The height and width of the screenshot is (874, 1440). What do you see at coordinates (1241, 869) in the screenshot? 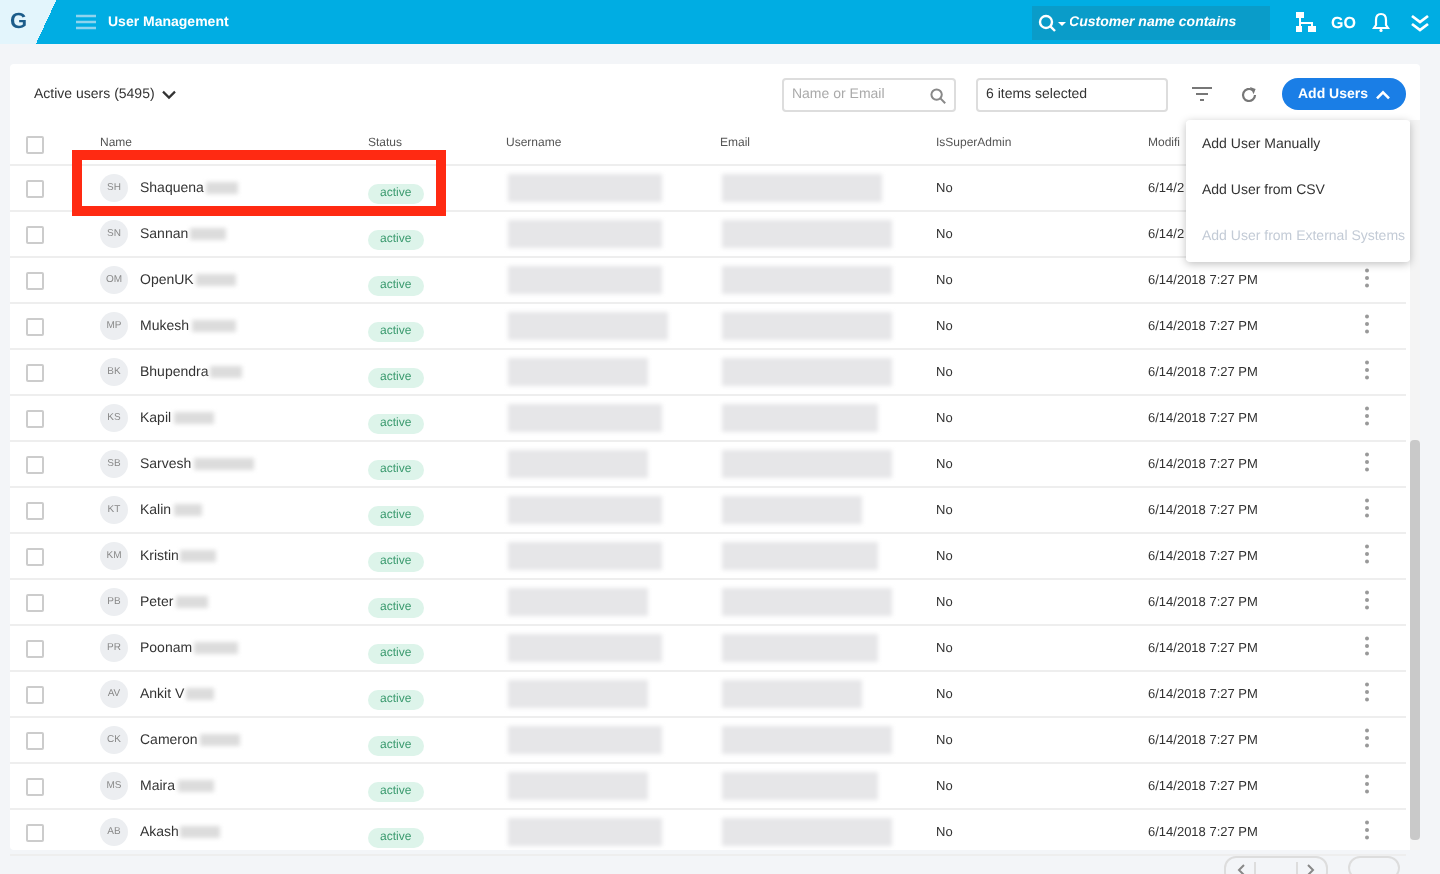
I see `previous-icon` at bounding box center [1241, 869].